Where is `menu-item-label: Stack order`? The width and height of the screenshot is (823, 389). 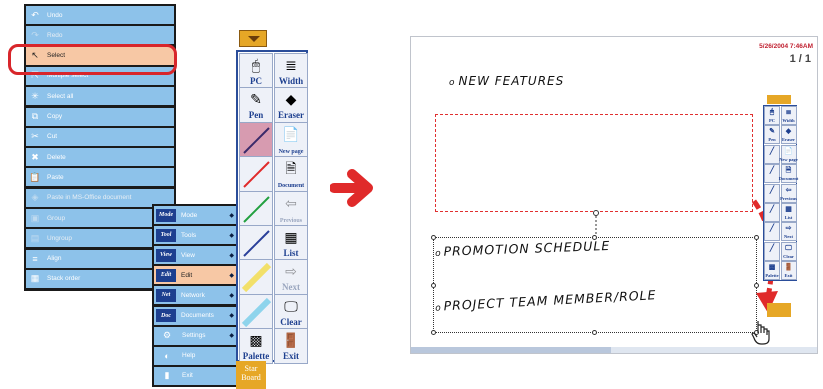
menu-item-label: Stack order is located at coordinates (64, 279).